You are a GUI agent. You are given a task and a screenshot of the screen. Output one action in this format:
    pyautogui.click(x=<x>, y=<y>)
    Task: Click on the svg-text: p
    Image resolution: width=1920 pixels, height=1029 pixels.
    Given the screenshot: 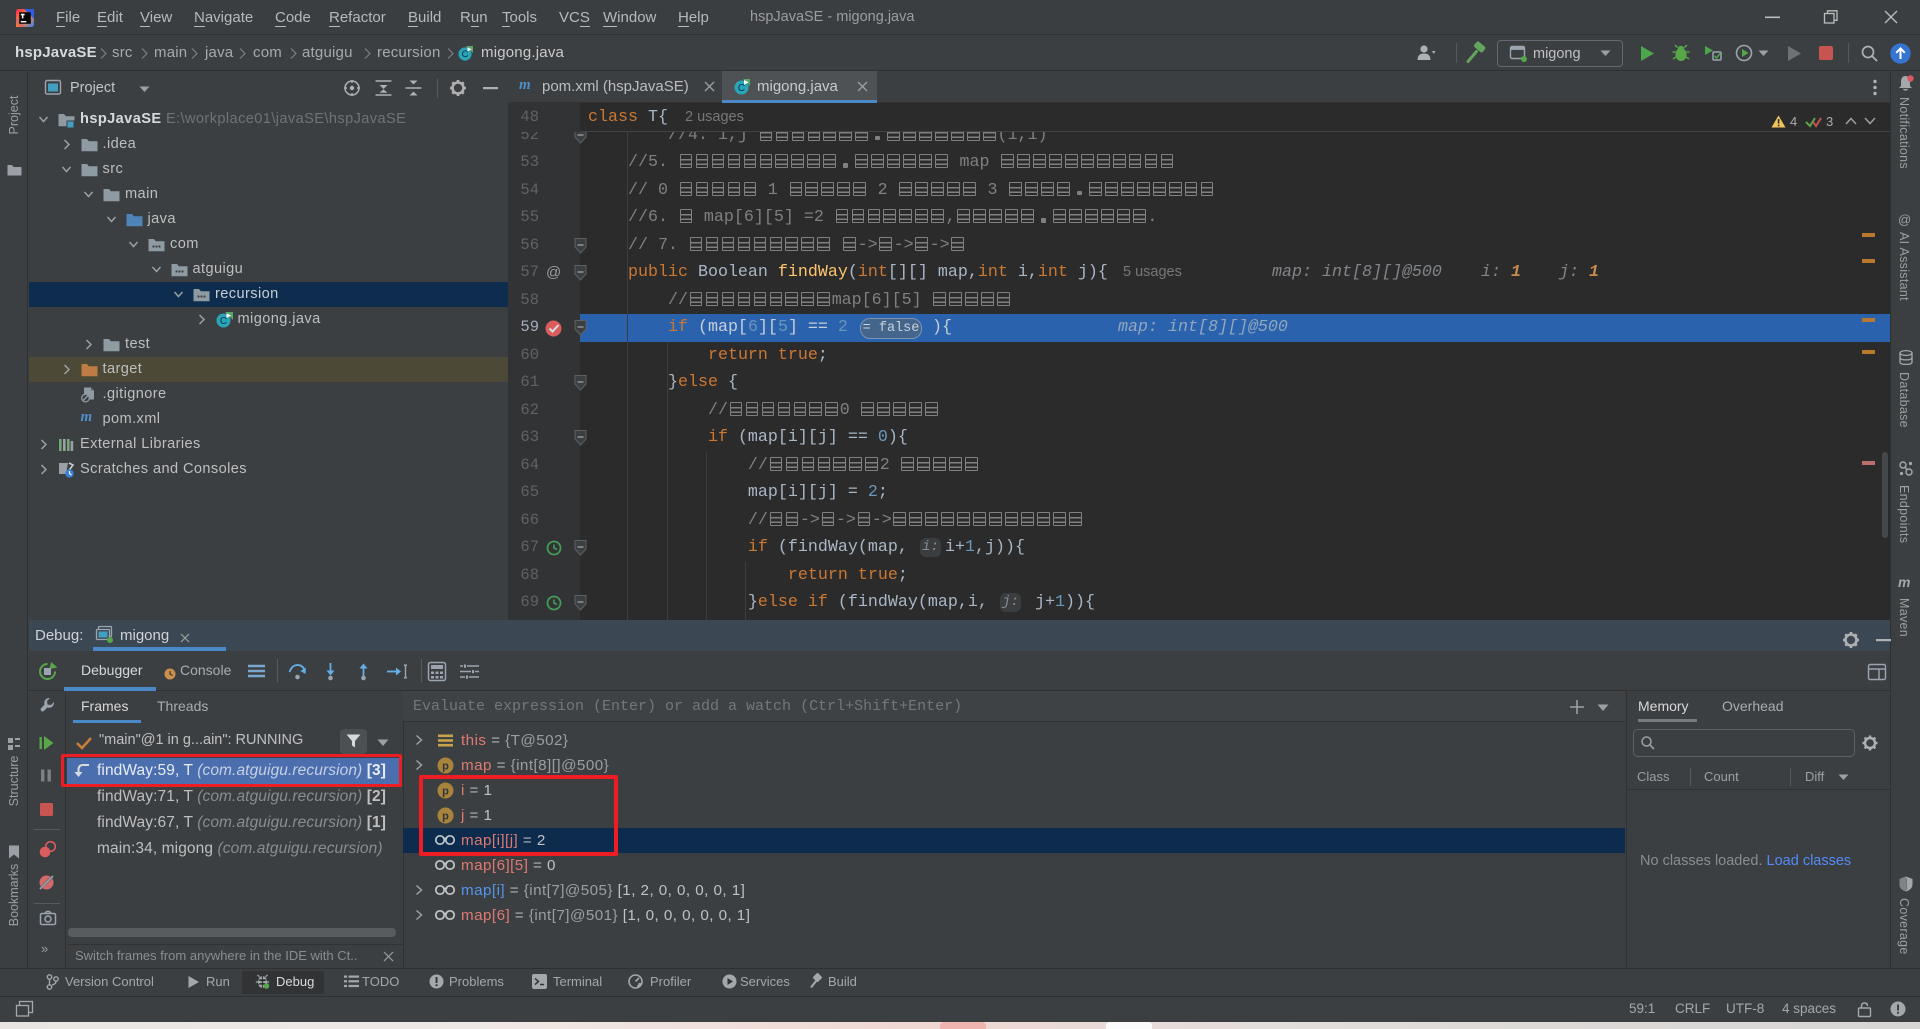 What is the action you would take?
    pyautogui.click(x=445, y=767)
    